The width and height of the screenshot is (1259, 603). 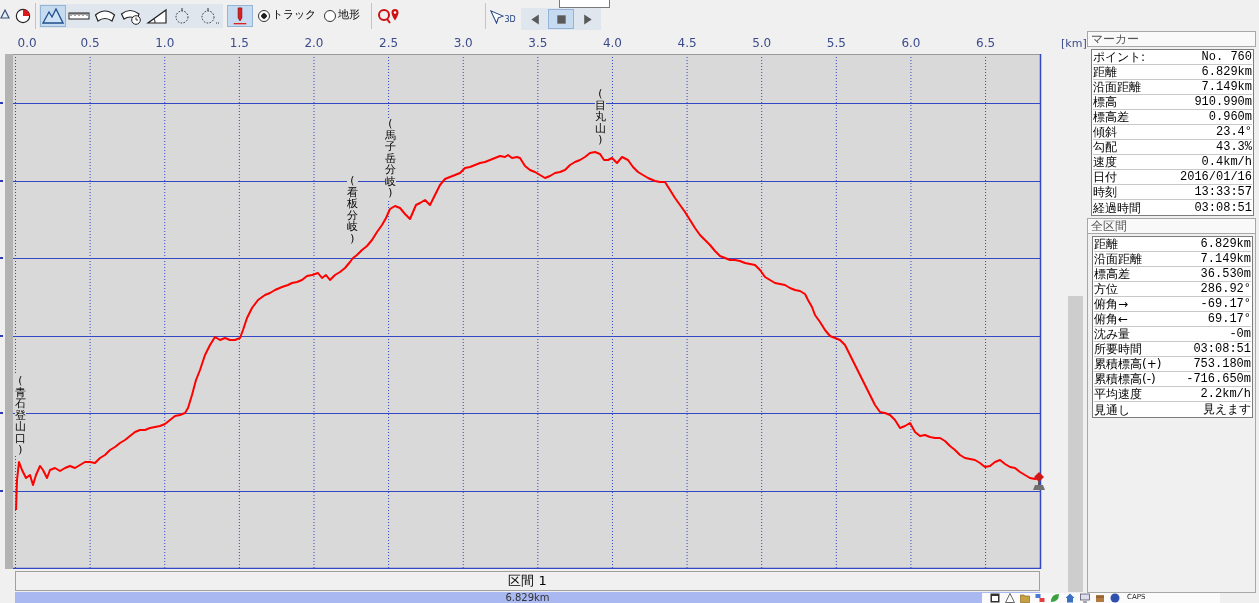 I want to click on pencil-icon, so click(x=240, y=15).